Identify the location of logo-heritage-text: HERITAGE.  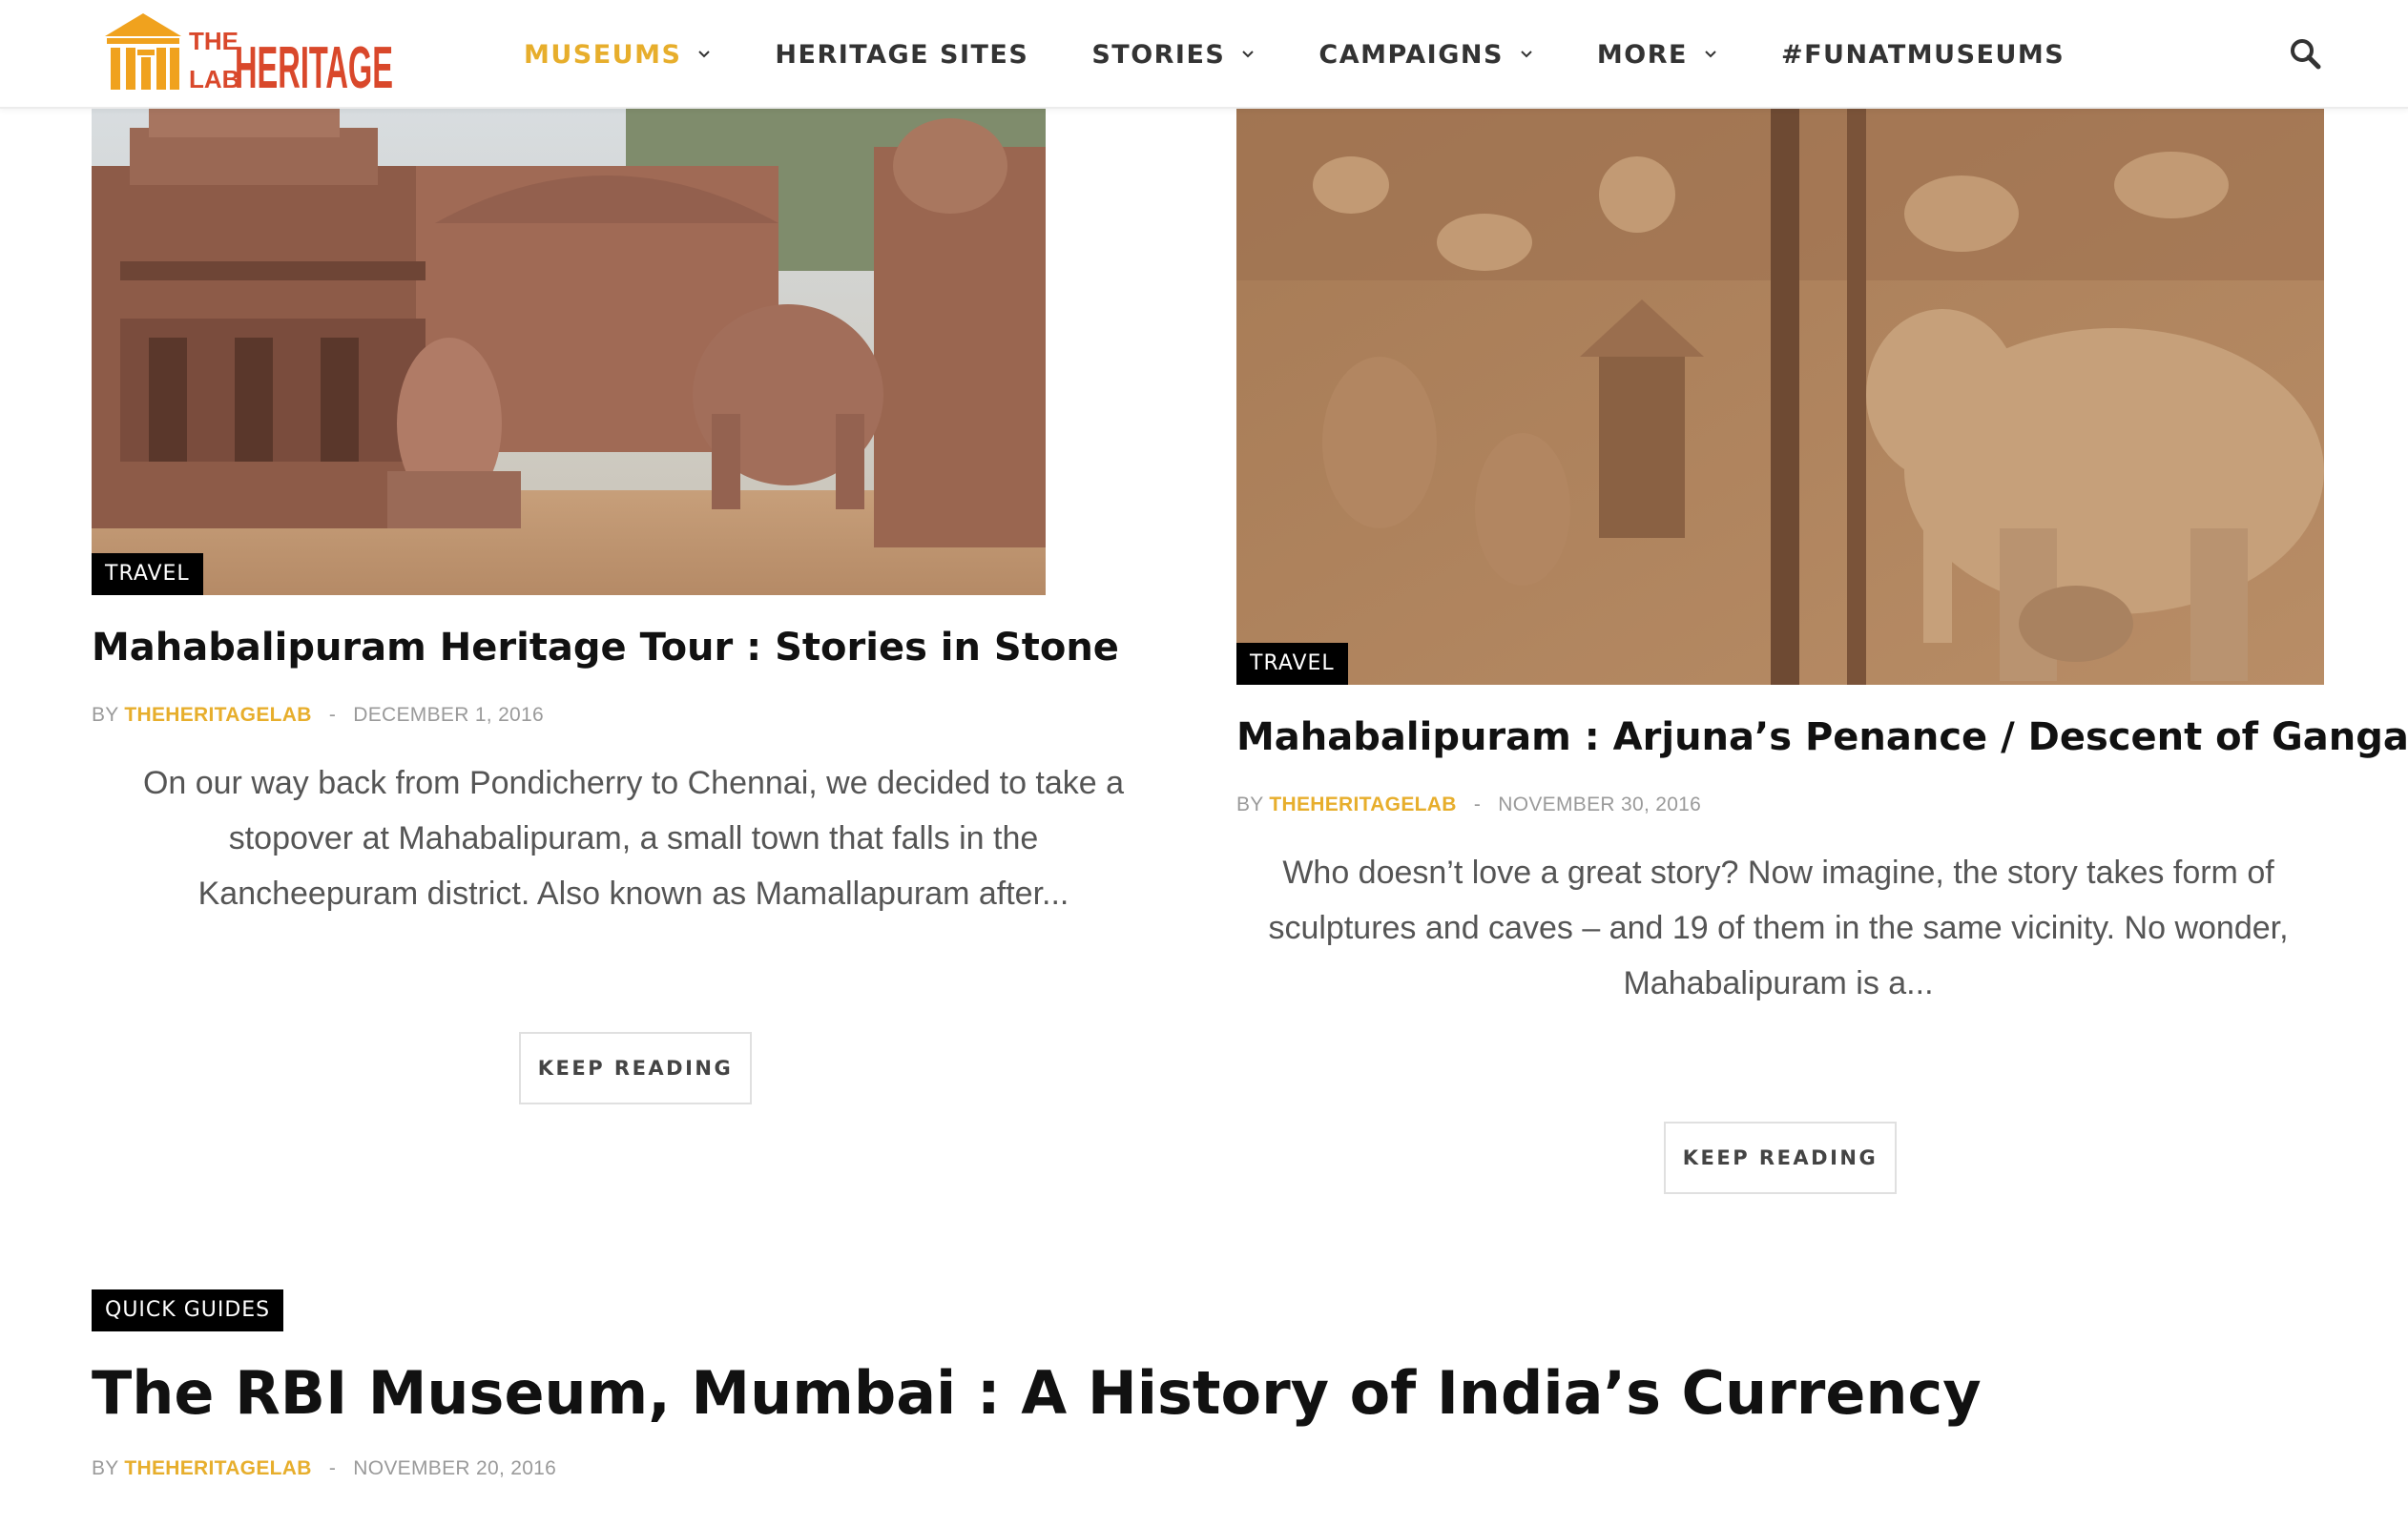
(314, 67).